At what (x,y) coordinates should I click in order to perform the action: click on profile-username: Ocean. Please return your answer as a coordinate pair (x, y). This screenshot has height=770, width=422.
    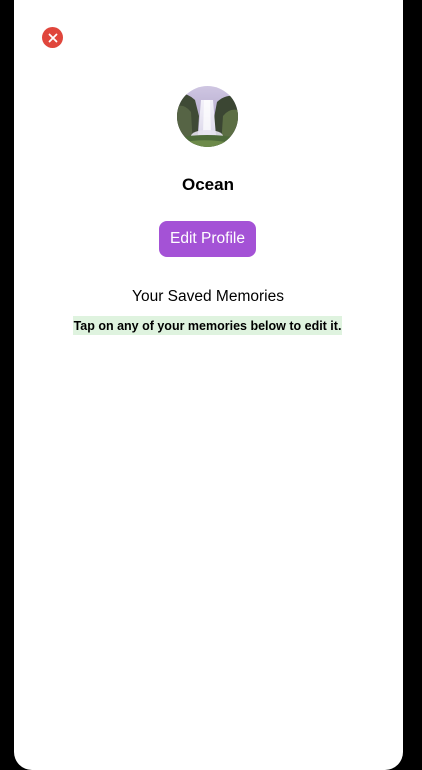
    Looking at the image, I should click on (208, 184).